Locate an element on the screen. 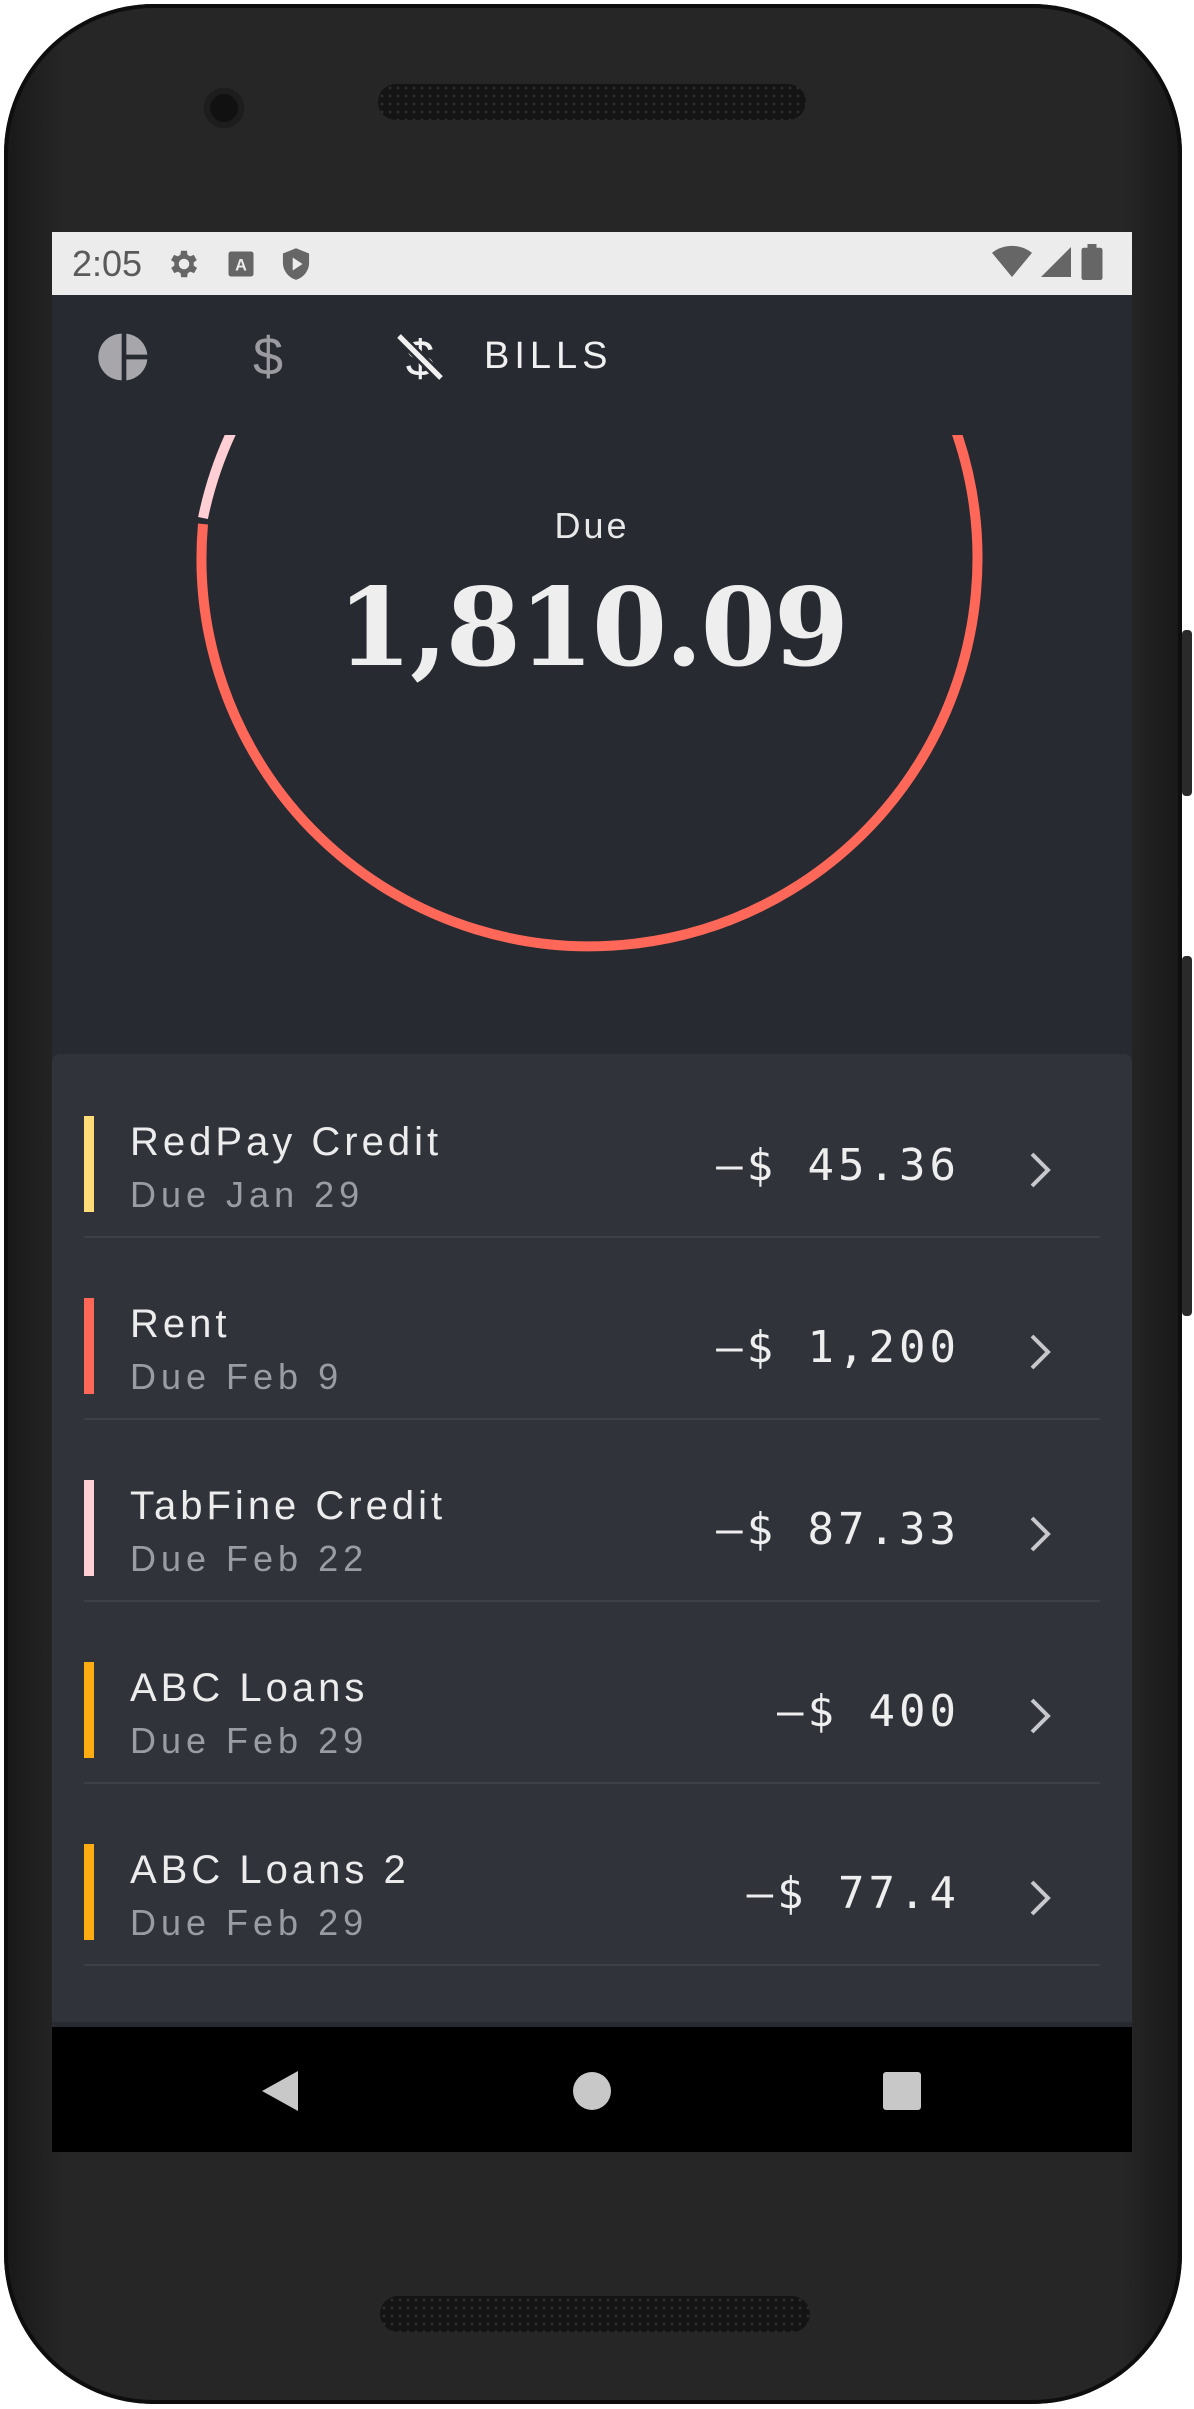 The height and width of the screenshot is (2409, 1194). bill-name: ABC Loans is located at coordinates (249, 1688).